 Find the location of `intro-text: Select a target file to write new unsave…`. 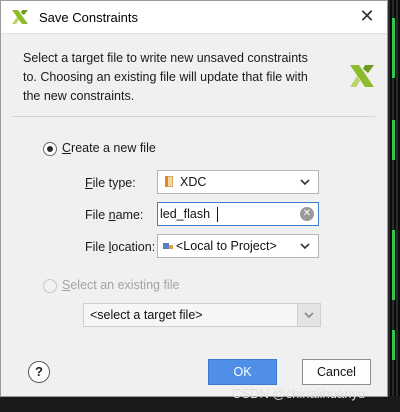

intro-text: Select a target file to write new unsave… is located at coordinates (165, 77).